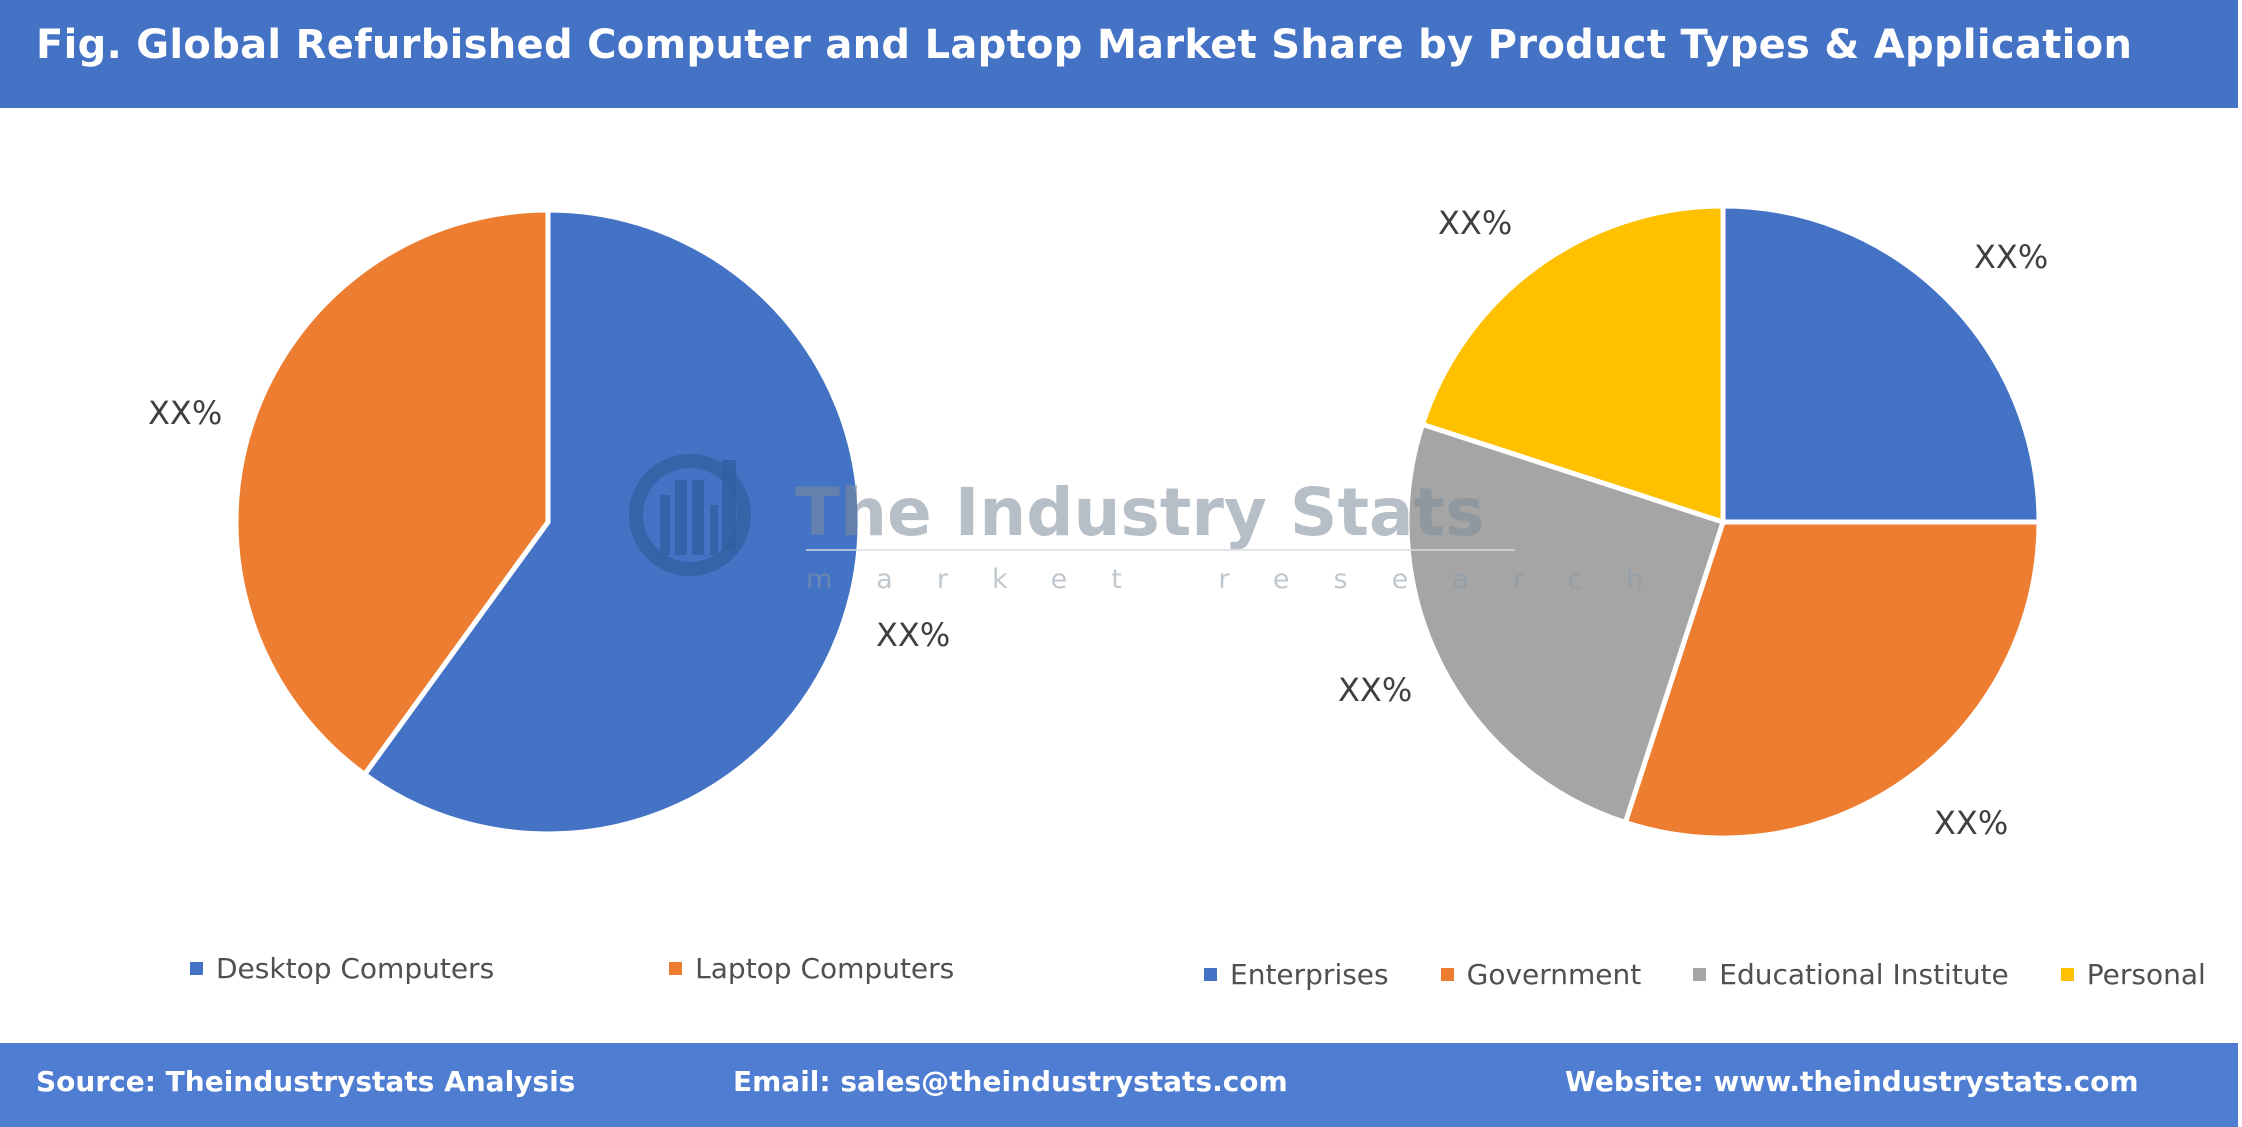  I want to click on legend-item-enterprises: Enterprises, so click(1296, 974).